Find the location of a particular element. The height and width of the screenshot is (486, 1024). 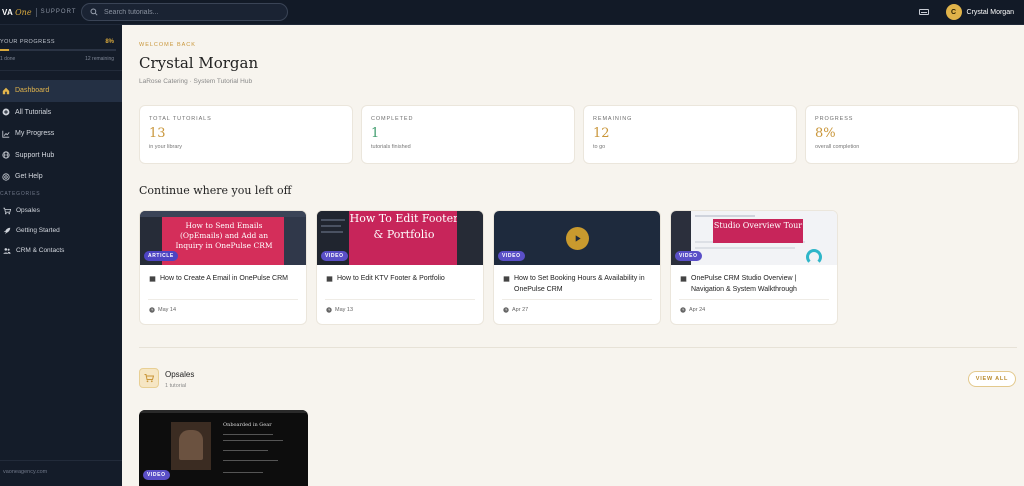

stat-value: 1 is located at coordinates (375, 133).